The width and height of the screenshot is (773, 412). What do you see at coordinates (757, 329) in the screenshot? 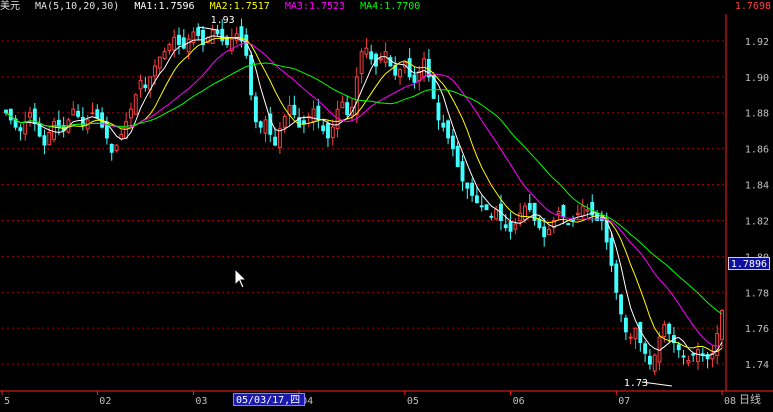
I see `y-tick-label: 1.76` at bounding box center [757, 329].